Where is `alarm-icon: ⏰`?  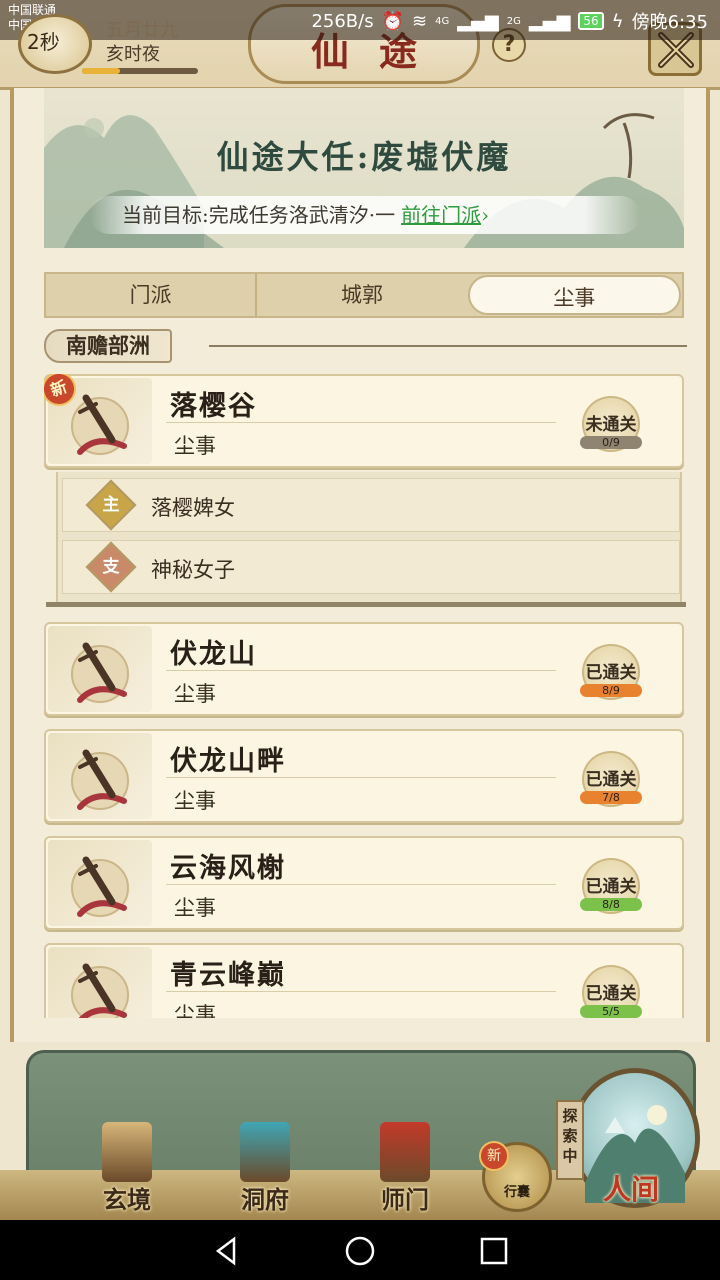 alarm-icon: ⏰ is located at coordinates (393, 21).